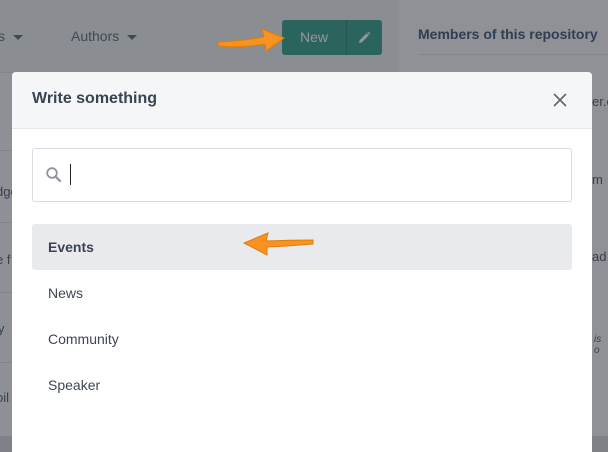  What do you see at coordinates (302, 339) in the screenshot?
I see `list-item-community: Community` at bounding box center [302, 339].